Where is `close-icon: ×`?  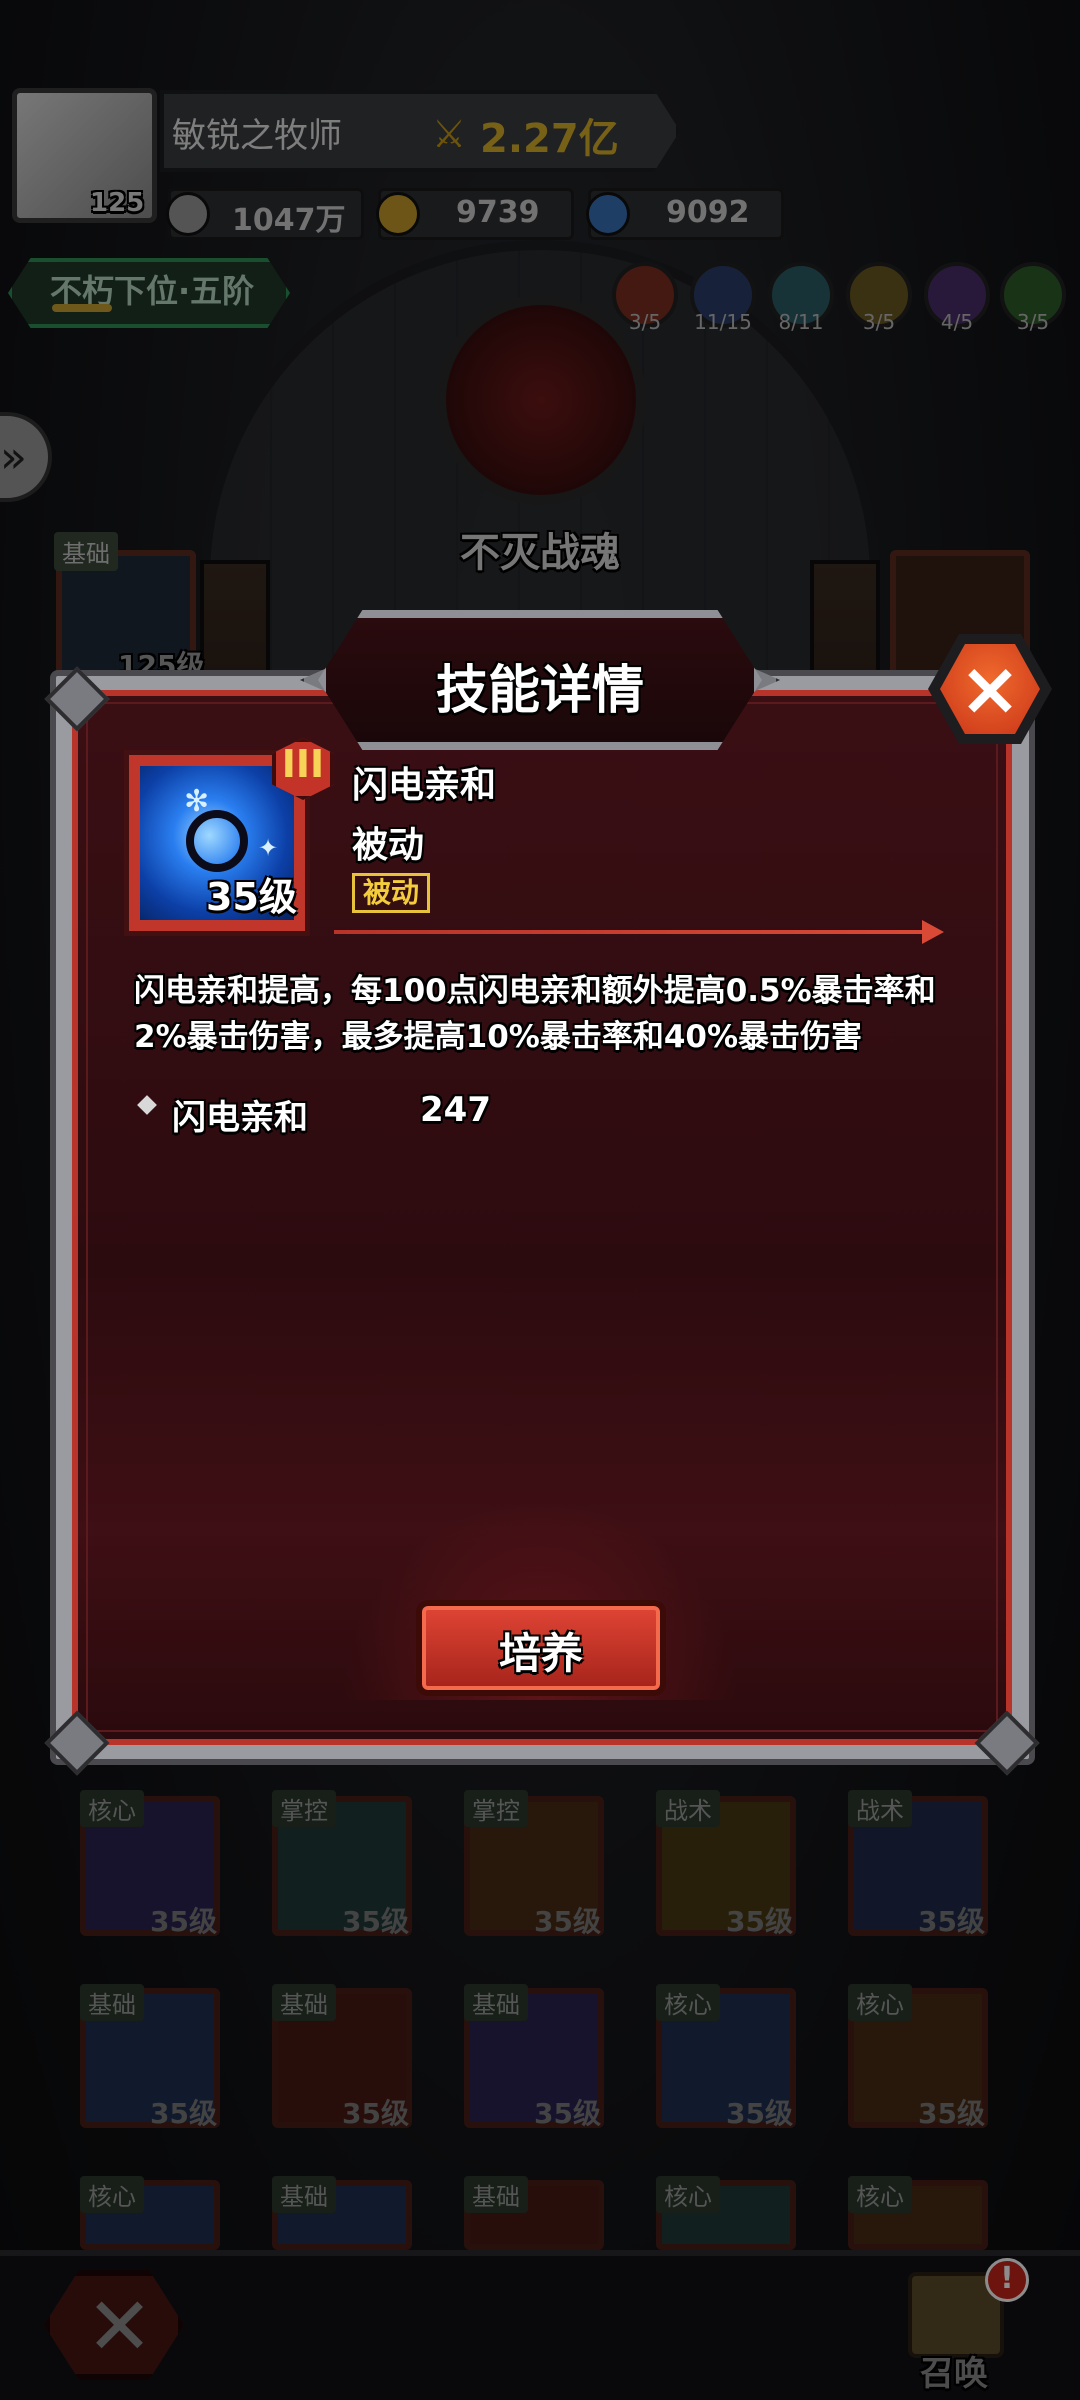
close-icon: × is located at coordinates (990, 689).